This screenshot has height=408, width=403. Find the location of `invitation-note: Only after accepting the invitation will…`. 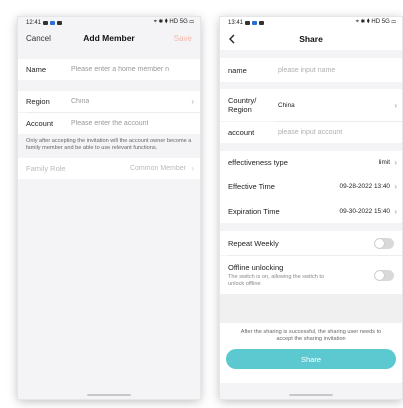

invitation-note: Only after accepting the invitation will… is located at coordinates (109, 144).